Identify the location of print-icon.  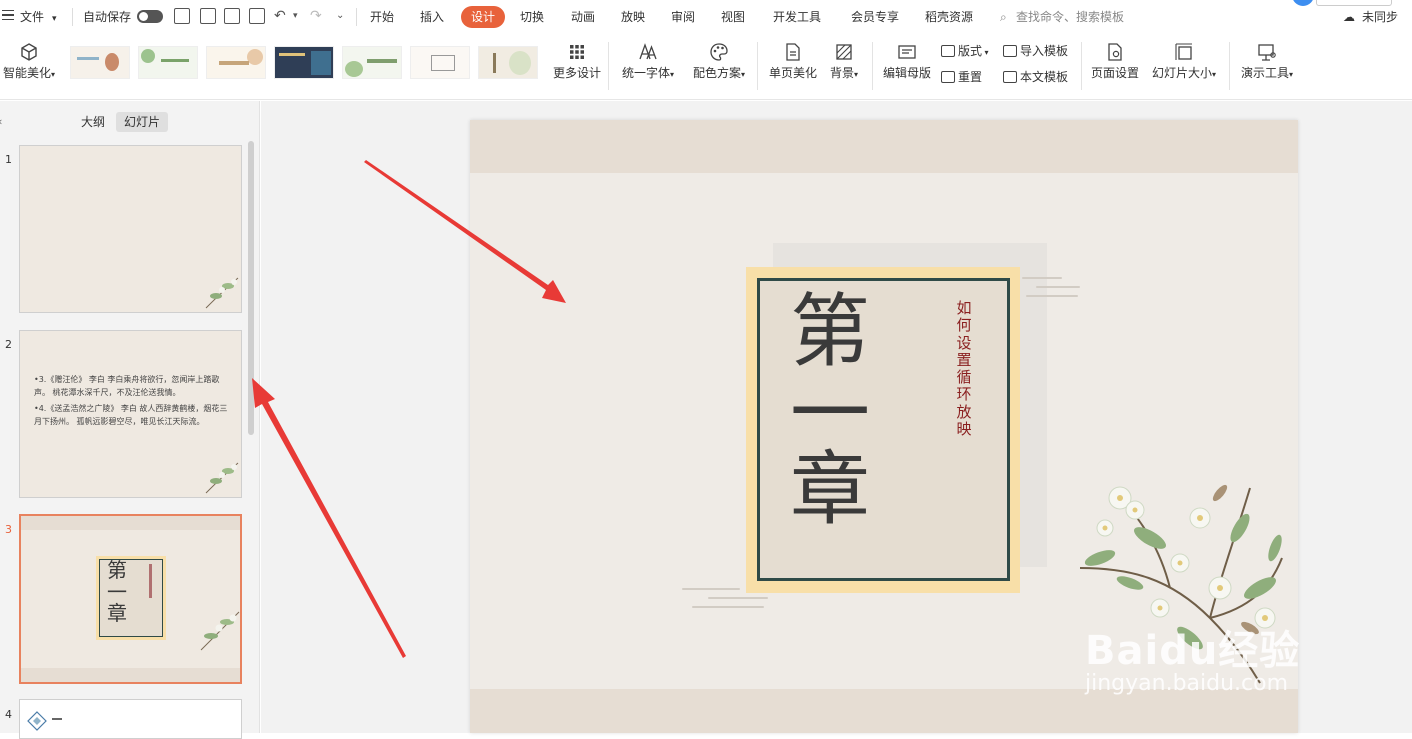
(232, 16).